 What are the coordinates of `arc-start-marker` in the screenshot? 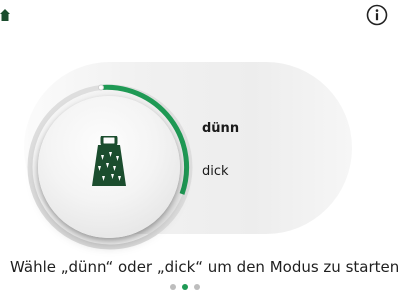 It's located at (101, 87).